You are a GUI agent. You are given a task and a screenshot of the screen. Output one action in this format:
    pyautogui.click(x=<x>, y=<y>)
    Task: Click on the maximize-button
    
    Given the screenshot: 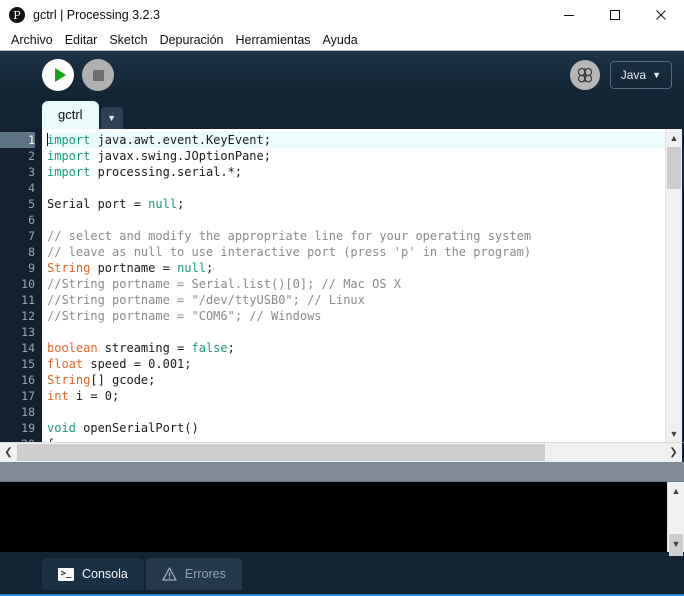 What is the action you would take?
    pyautogui.click(x=615, y=15)
    